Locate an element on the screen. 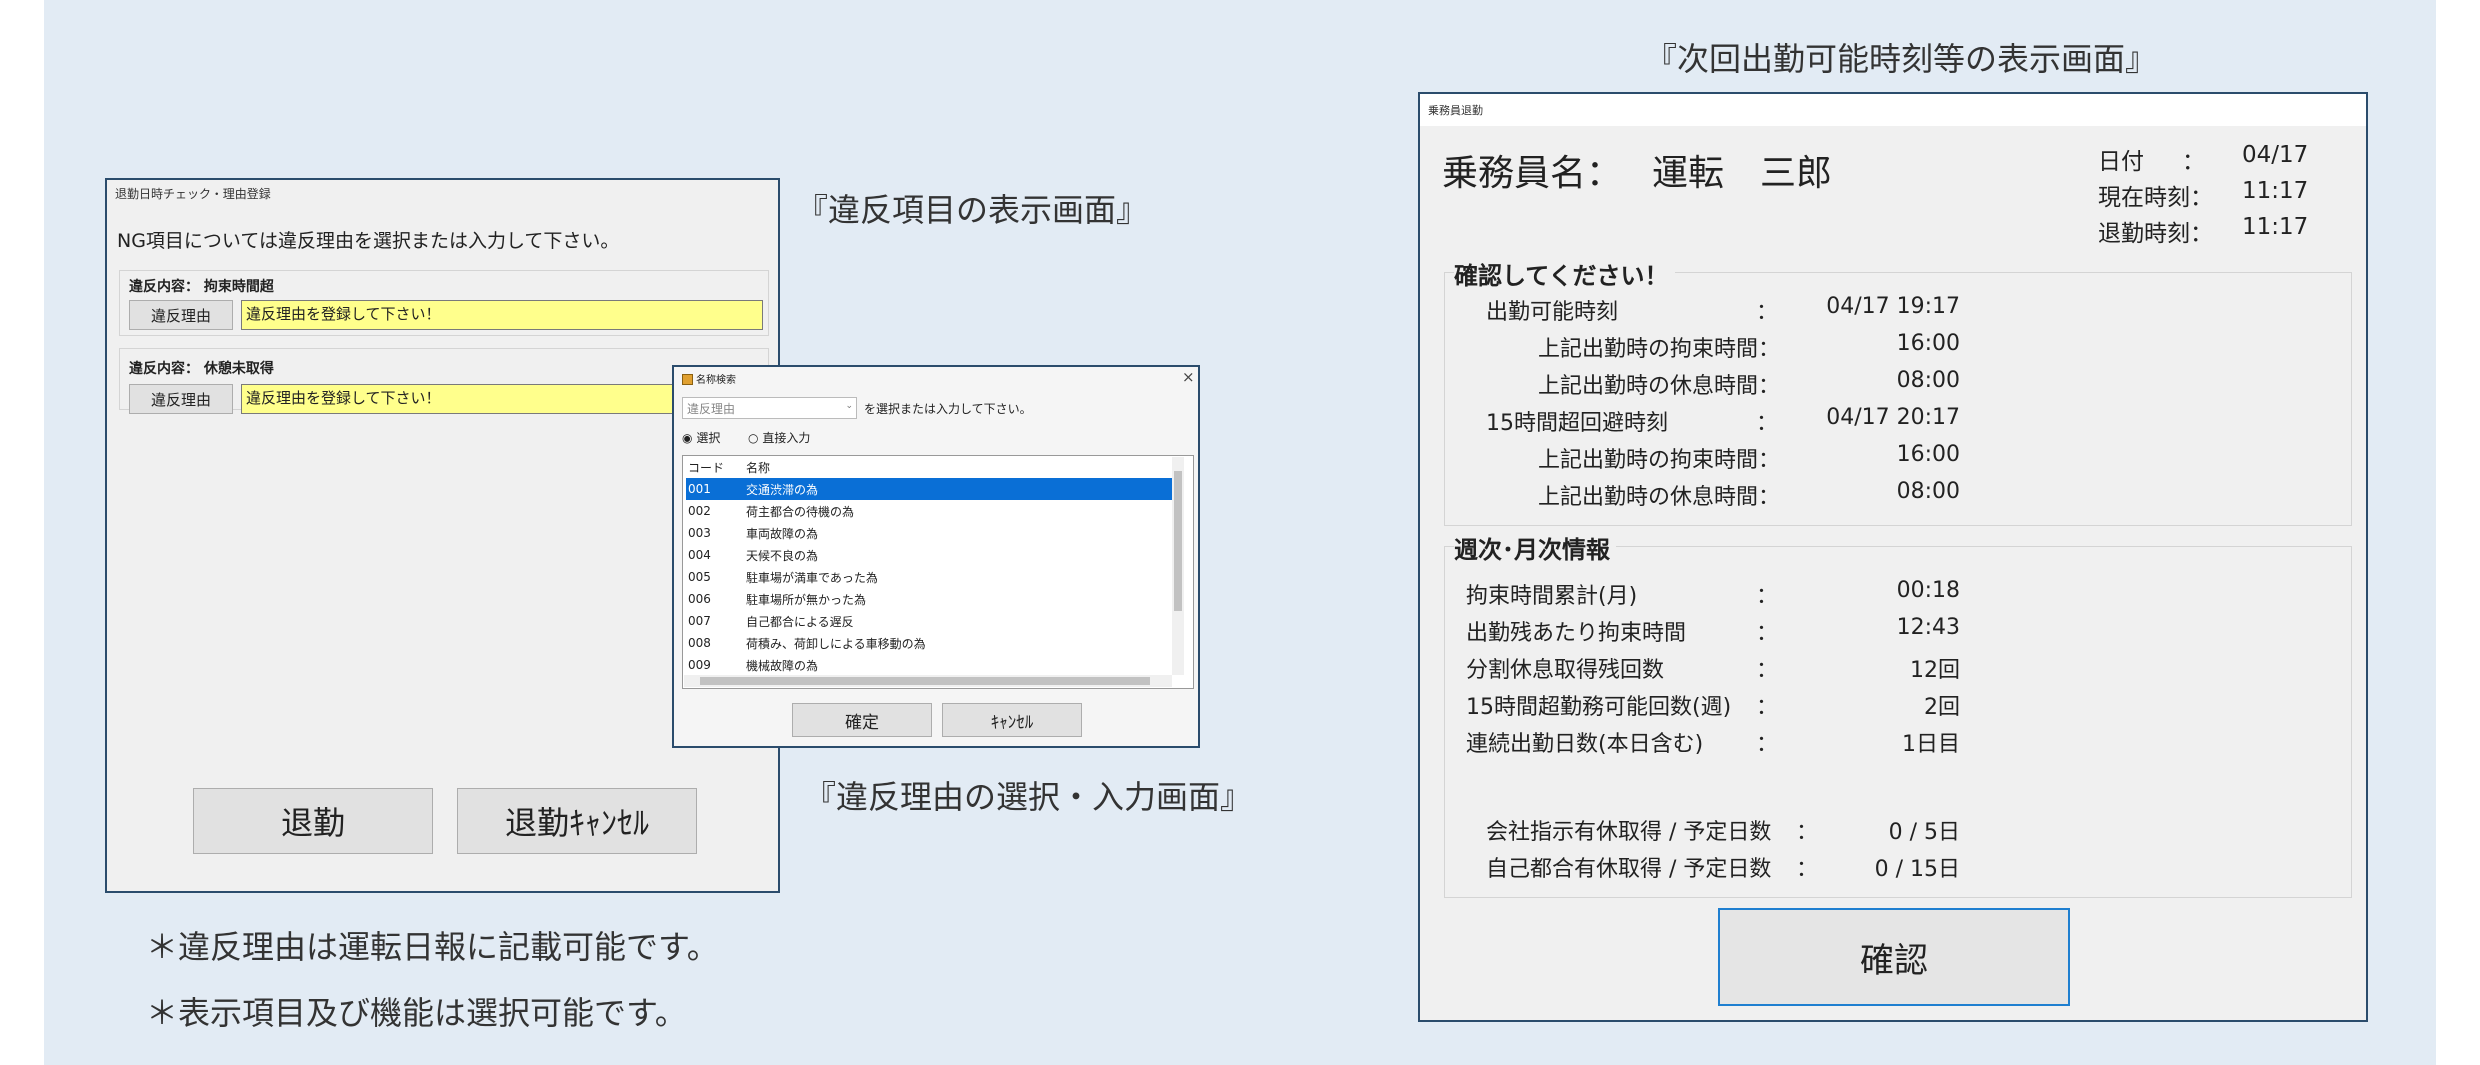  date-colon: ： is located at coordinates (2193, 162).